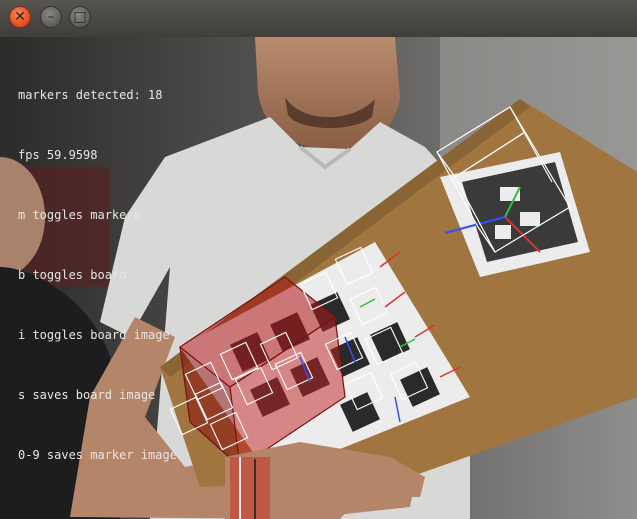  What do you see at coordinates (79, 215) in the screenshot?
I see `toggle-markers-hint: m toggles markers` at bounding box center [79, 215].